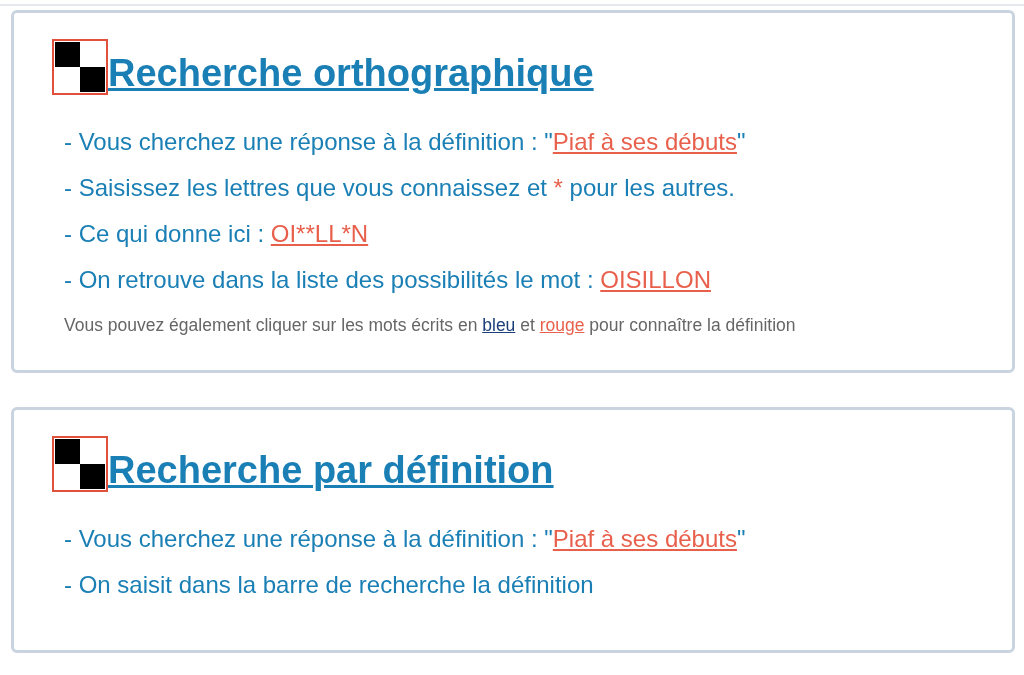  I want to click on section-title-link: Recherche par définition, so click(331, 470).